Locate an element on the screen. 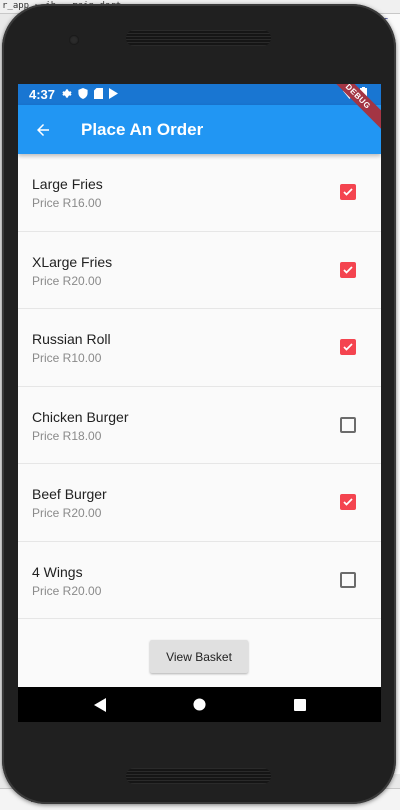 The height and width of the screenshot is (810, 400). play-store-icon is located at coordinates (114, 94).